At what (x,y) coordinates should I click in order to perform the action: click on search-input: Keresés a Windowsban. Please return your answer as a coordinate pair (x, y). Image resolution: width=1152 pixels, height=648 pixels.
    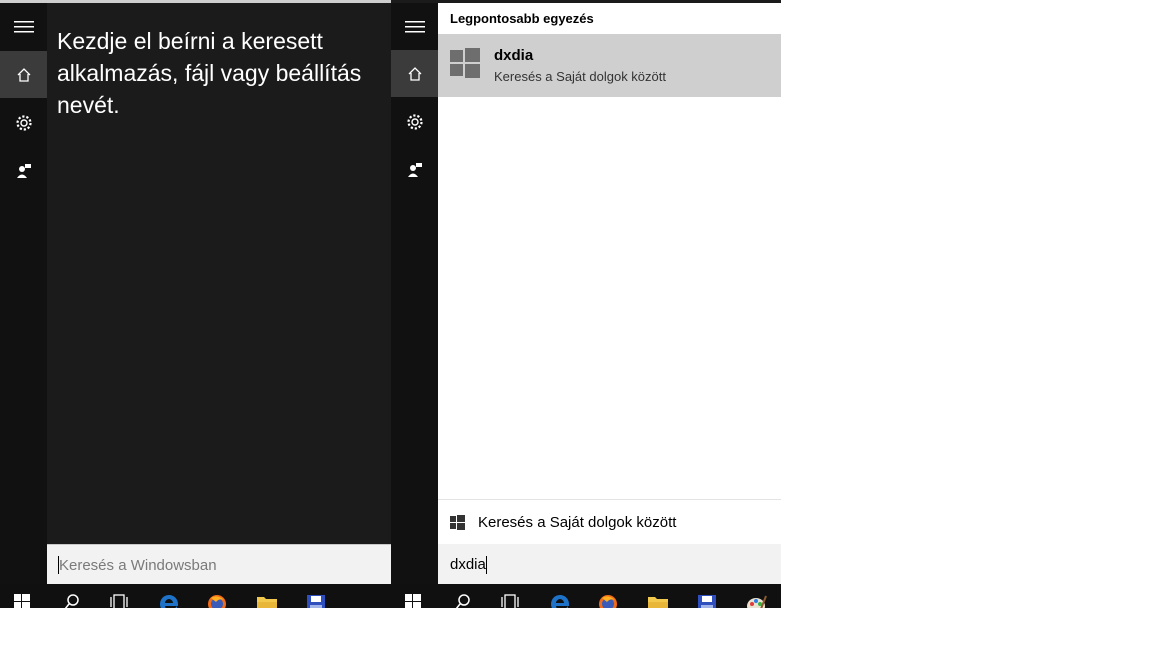
    Looking at the image, I should click on (219, 564).